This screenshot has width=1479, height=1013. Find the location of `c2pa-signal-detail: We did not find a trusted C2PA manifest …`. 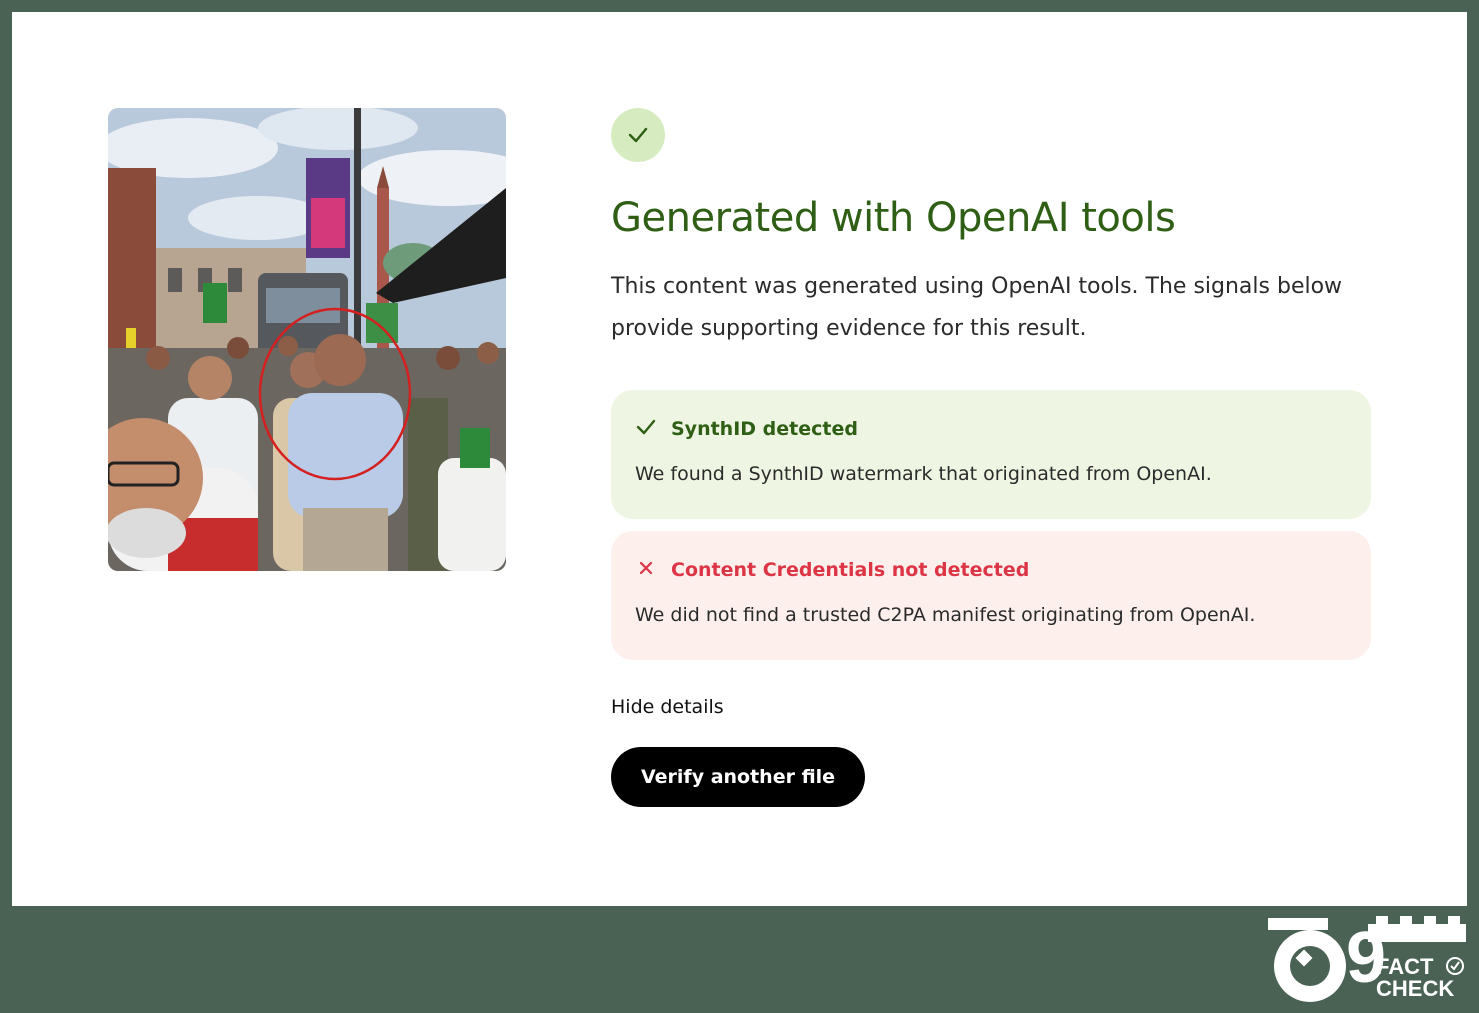

c2pa-signal-detail: We did not find a trusted C2PA manifest … is located at coordinates (945, 615).